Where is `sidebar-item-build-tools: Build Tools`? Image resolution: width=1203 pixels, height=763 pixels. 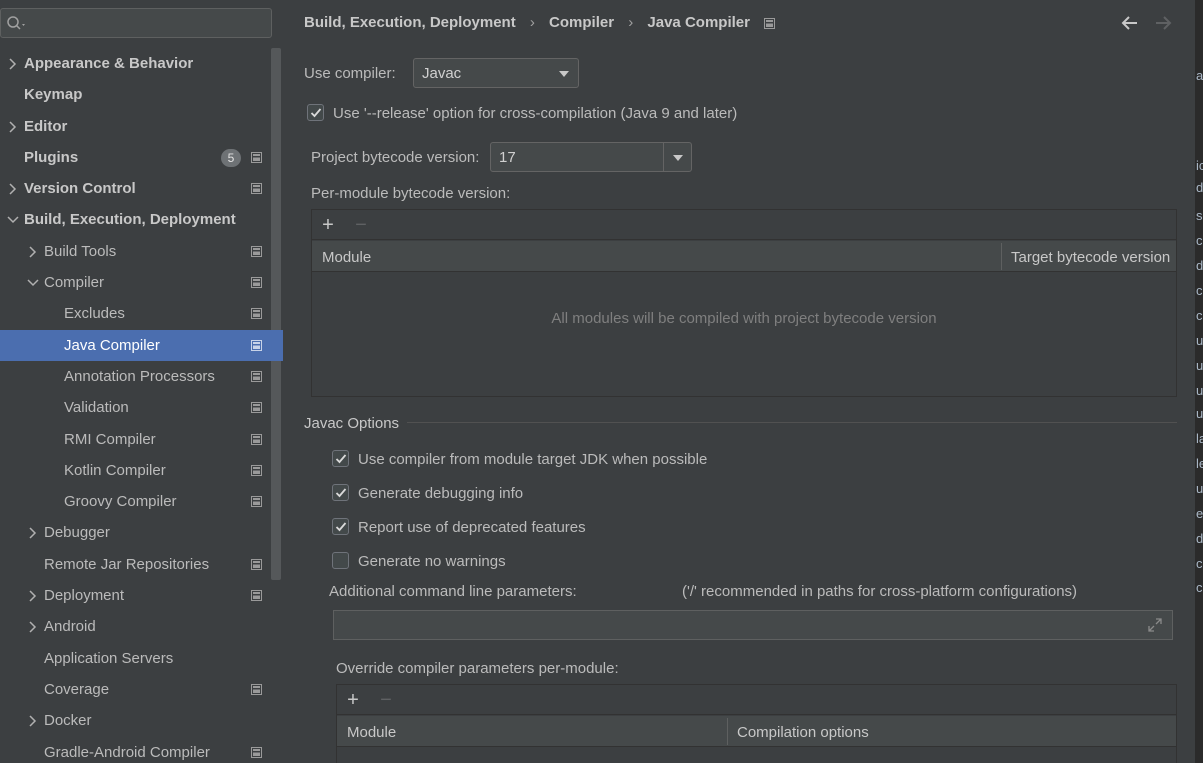
sidebar-item-build-tools: Build Tools is located at coordinates (141, 251).